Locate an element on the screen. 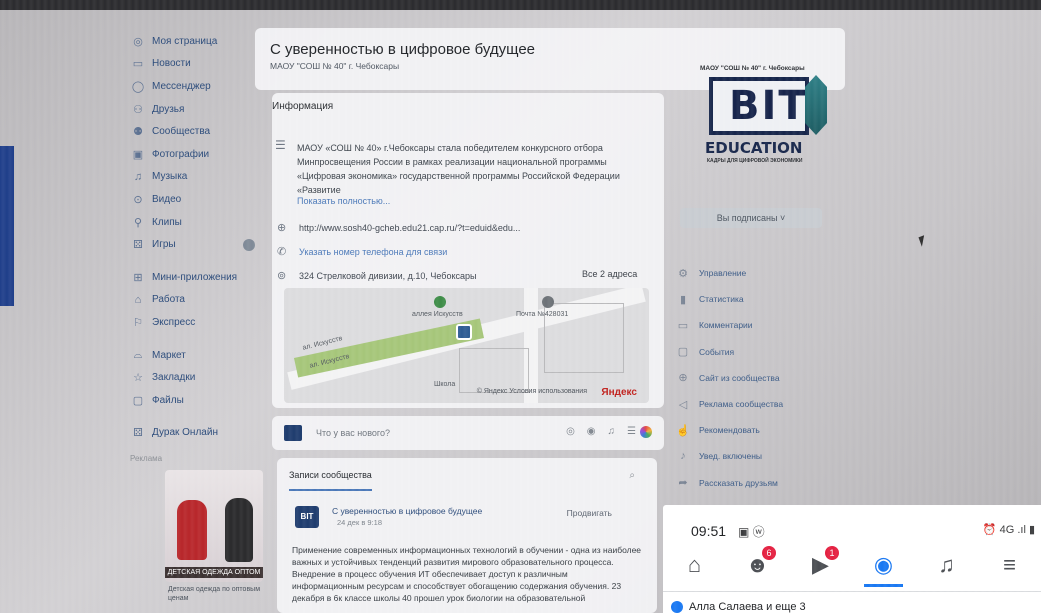  phone-icon: ✆ is located at coordinates (282, 252).